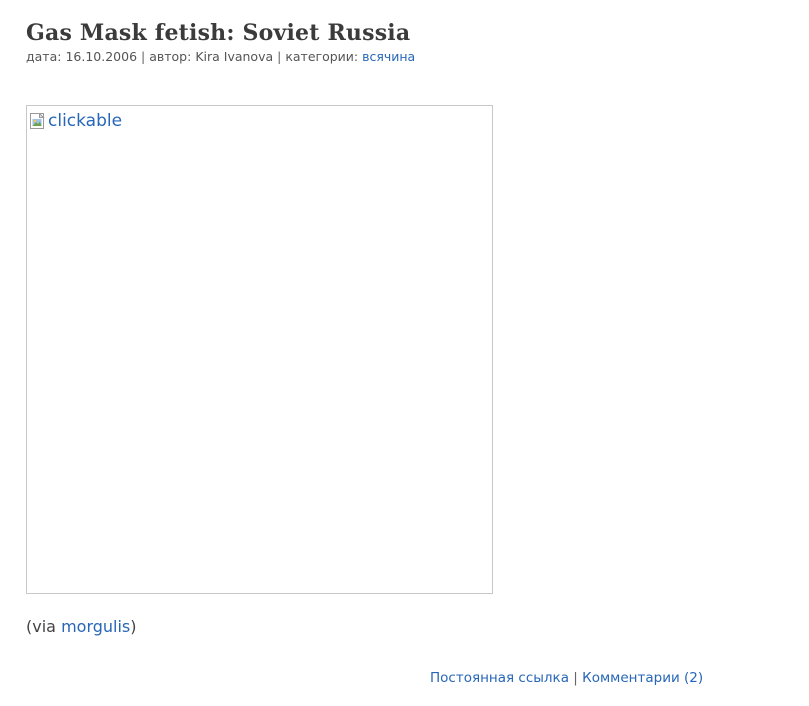  I want to click on date-label: дата:, so click(44, 56).